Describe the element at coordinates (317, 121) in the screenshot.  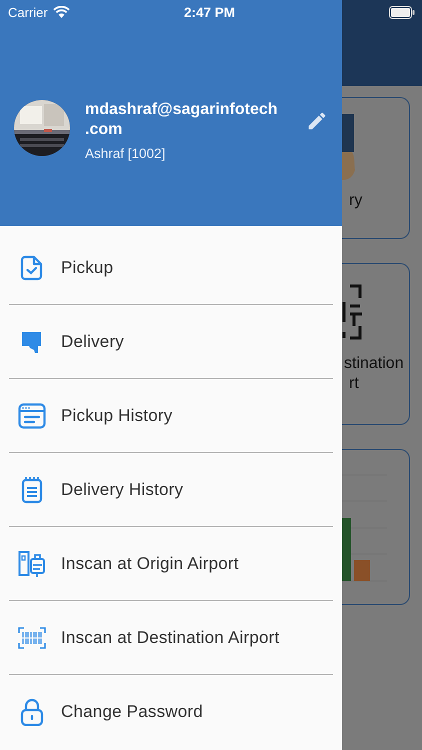
I see `edit-icon` at that location.